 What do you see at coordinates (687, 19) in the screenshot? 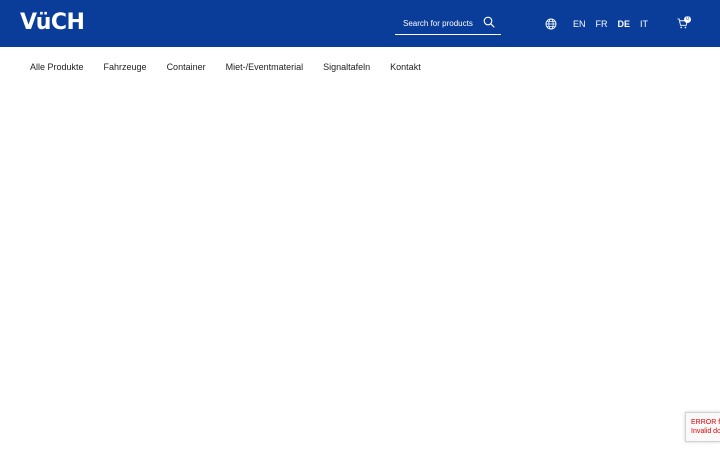
I see `cart-count-badge: 0` at bounding box center [687, 19].